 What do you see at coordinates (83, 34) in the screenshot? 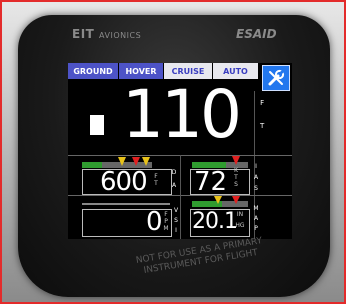
I see `brand-name: EIT` at bounding box center [83, 34].